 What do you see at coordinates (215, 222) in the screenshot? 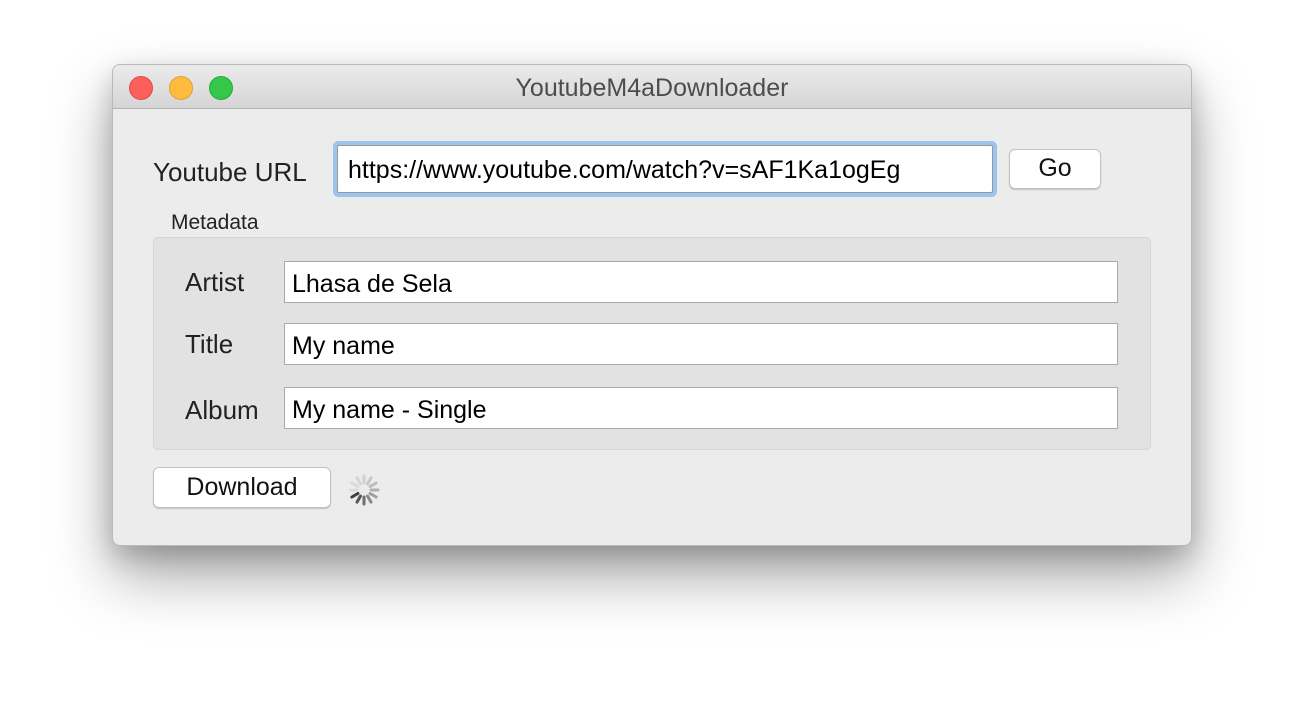
I see `metadata-group-title: Metadata` at bounding box center [215, 222].